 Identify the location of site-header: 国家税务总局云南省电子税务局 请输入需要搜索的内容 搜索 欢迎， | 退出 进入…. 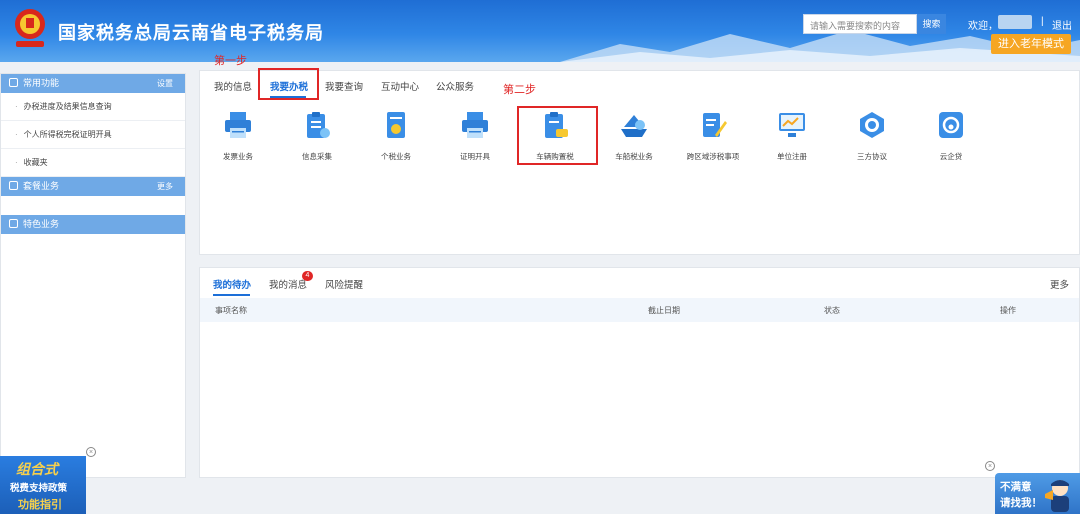
(540, 31).